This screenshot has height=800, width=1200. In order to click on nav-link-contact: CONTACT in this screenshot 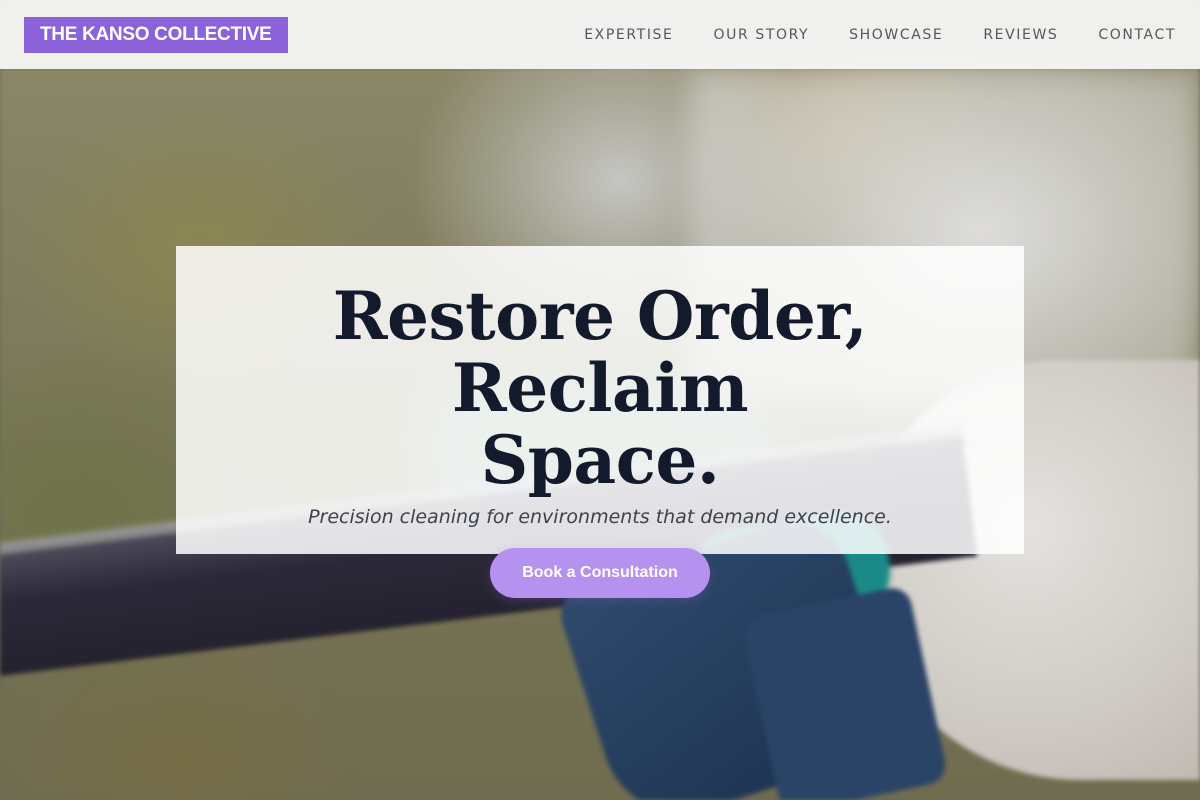, I will do `click(1137, 35)`.